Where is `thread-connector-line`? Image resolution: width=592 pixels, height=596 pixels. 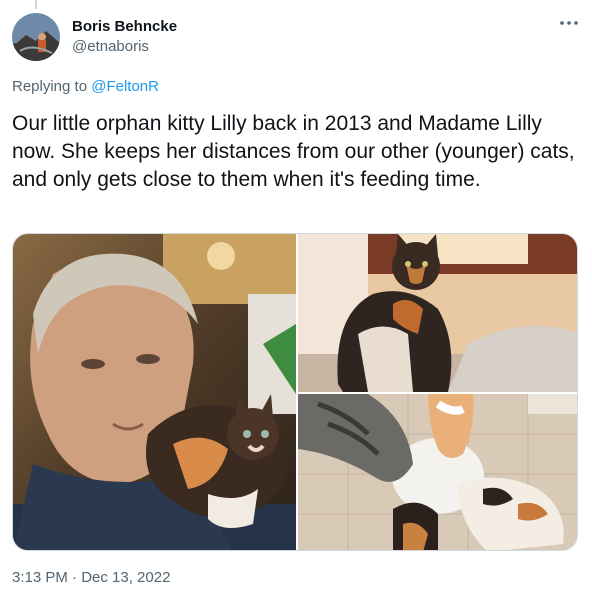
thread-connector-line is located at coordinates (36, 4).